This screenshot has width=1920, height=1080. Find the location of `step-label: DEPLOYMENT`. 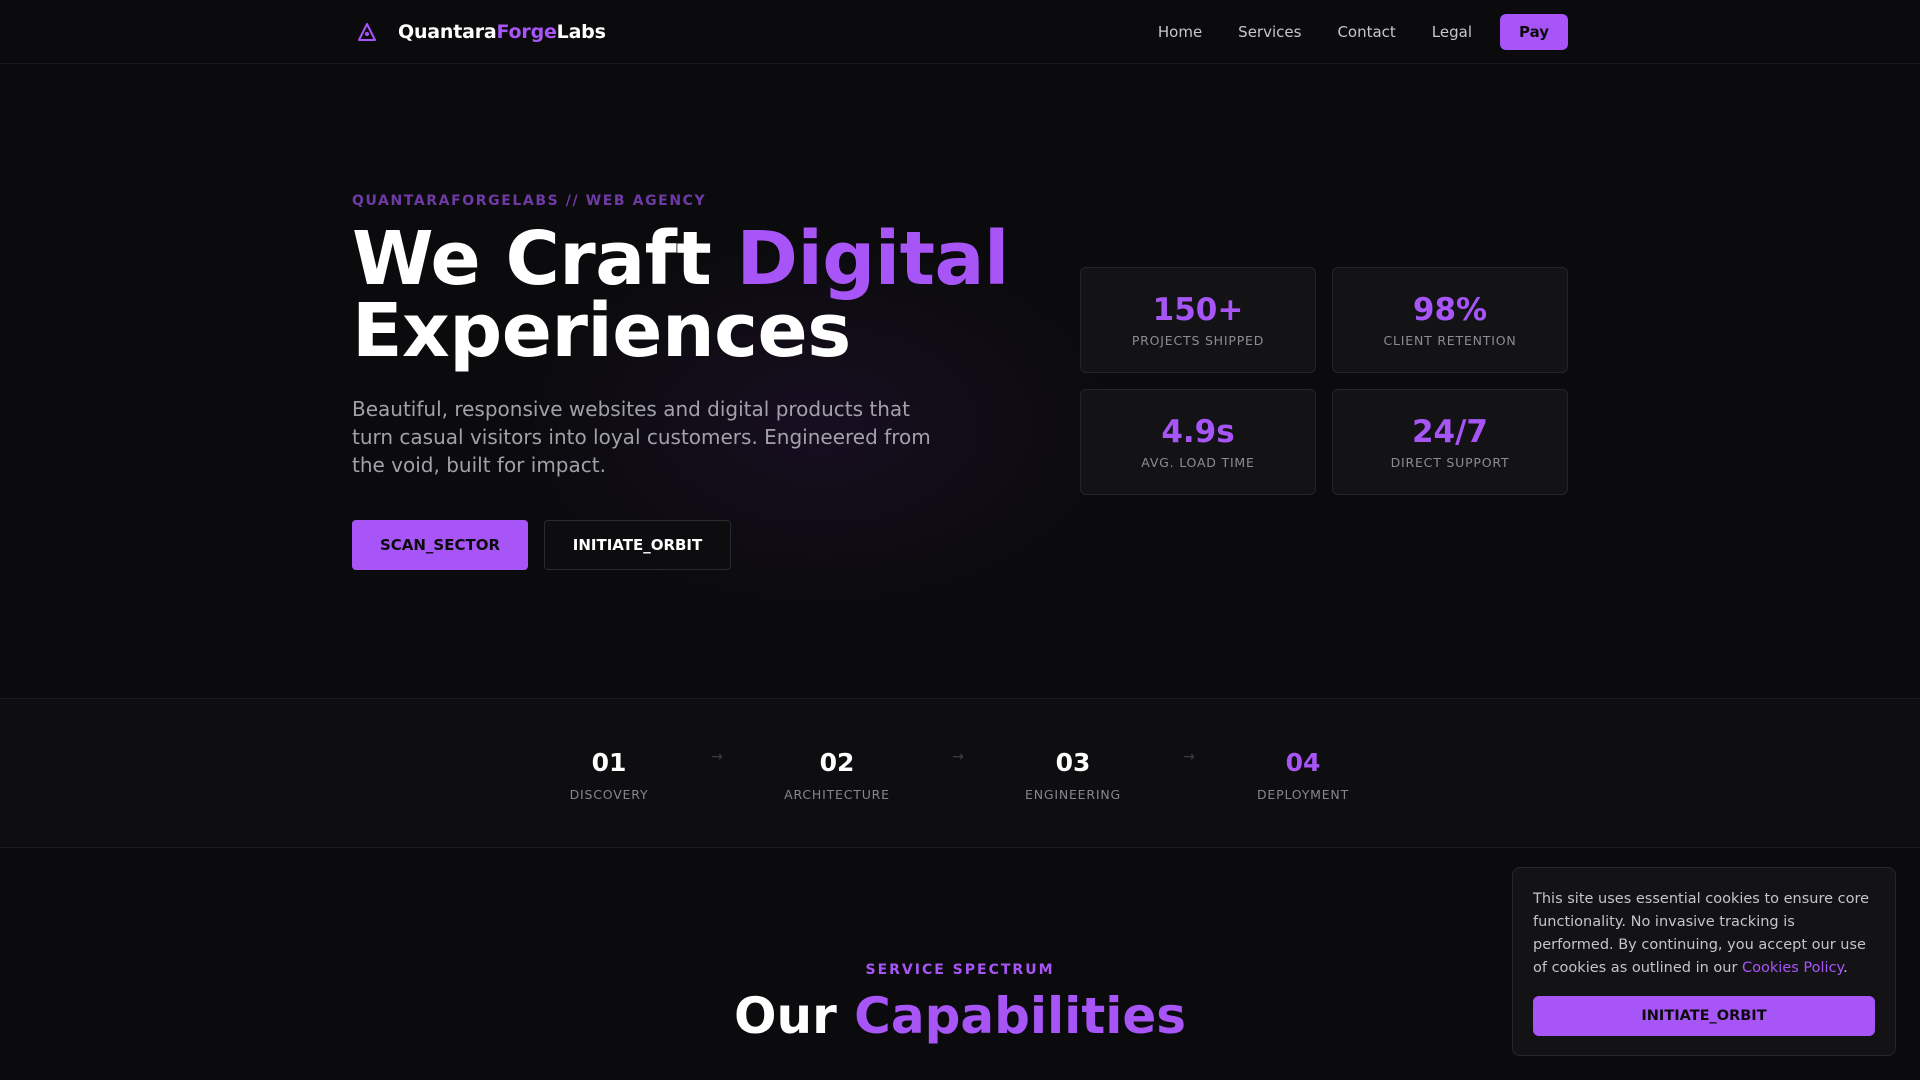

step-label: DEPLOYMENT is located at coordinates (1303, 794).